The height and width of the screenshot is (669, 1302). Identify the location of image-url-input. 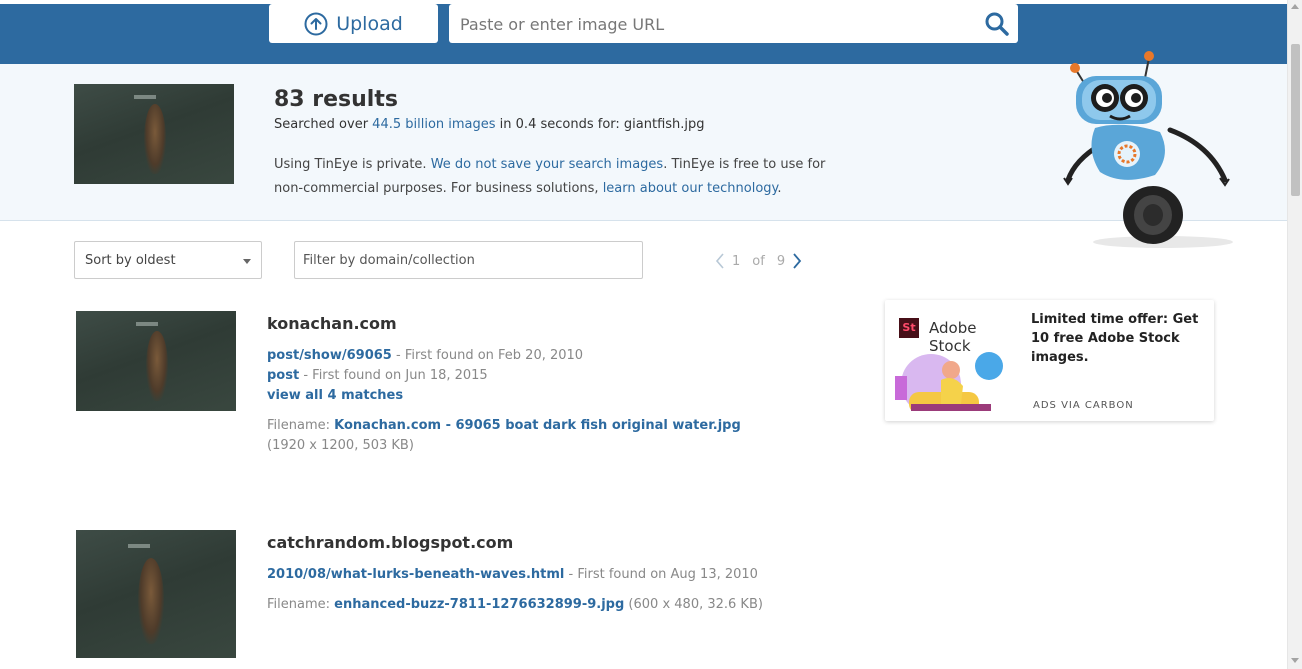
(720, 24).